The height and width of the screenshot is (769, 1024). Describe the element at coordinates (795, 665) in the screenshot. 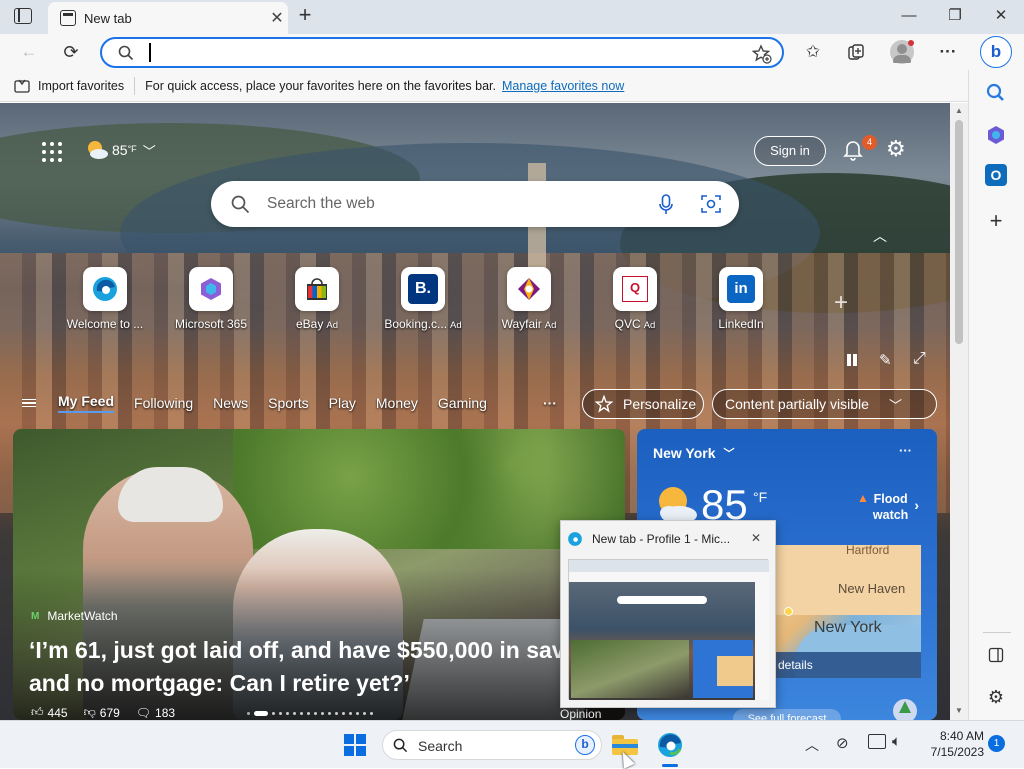

I see `details-link: details` at that location.